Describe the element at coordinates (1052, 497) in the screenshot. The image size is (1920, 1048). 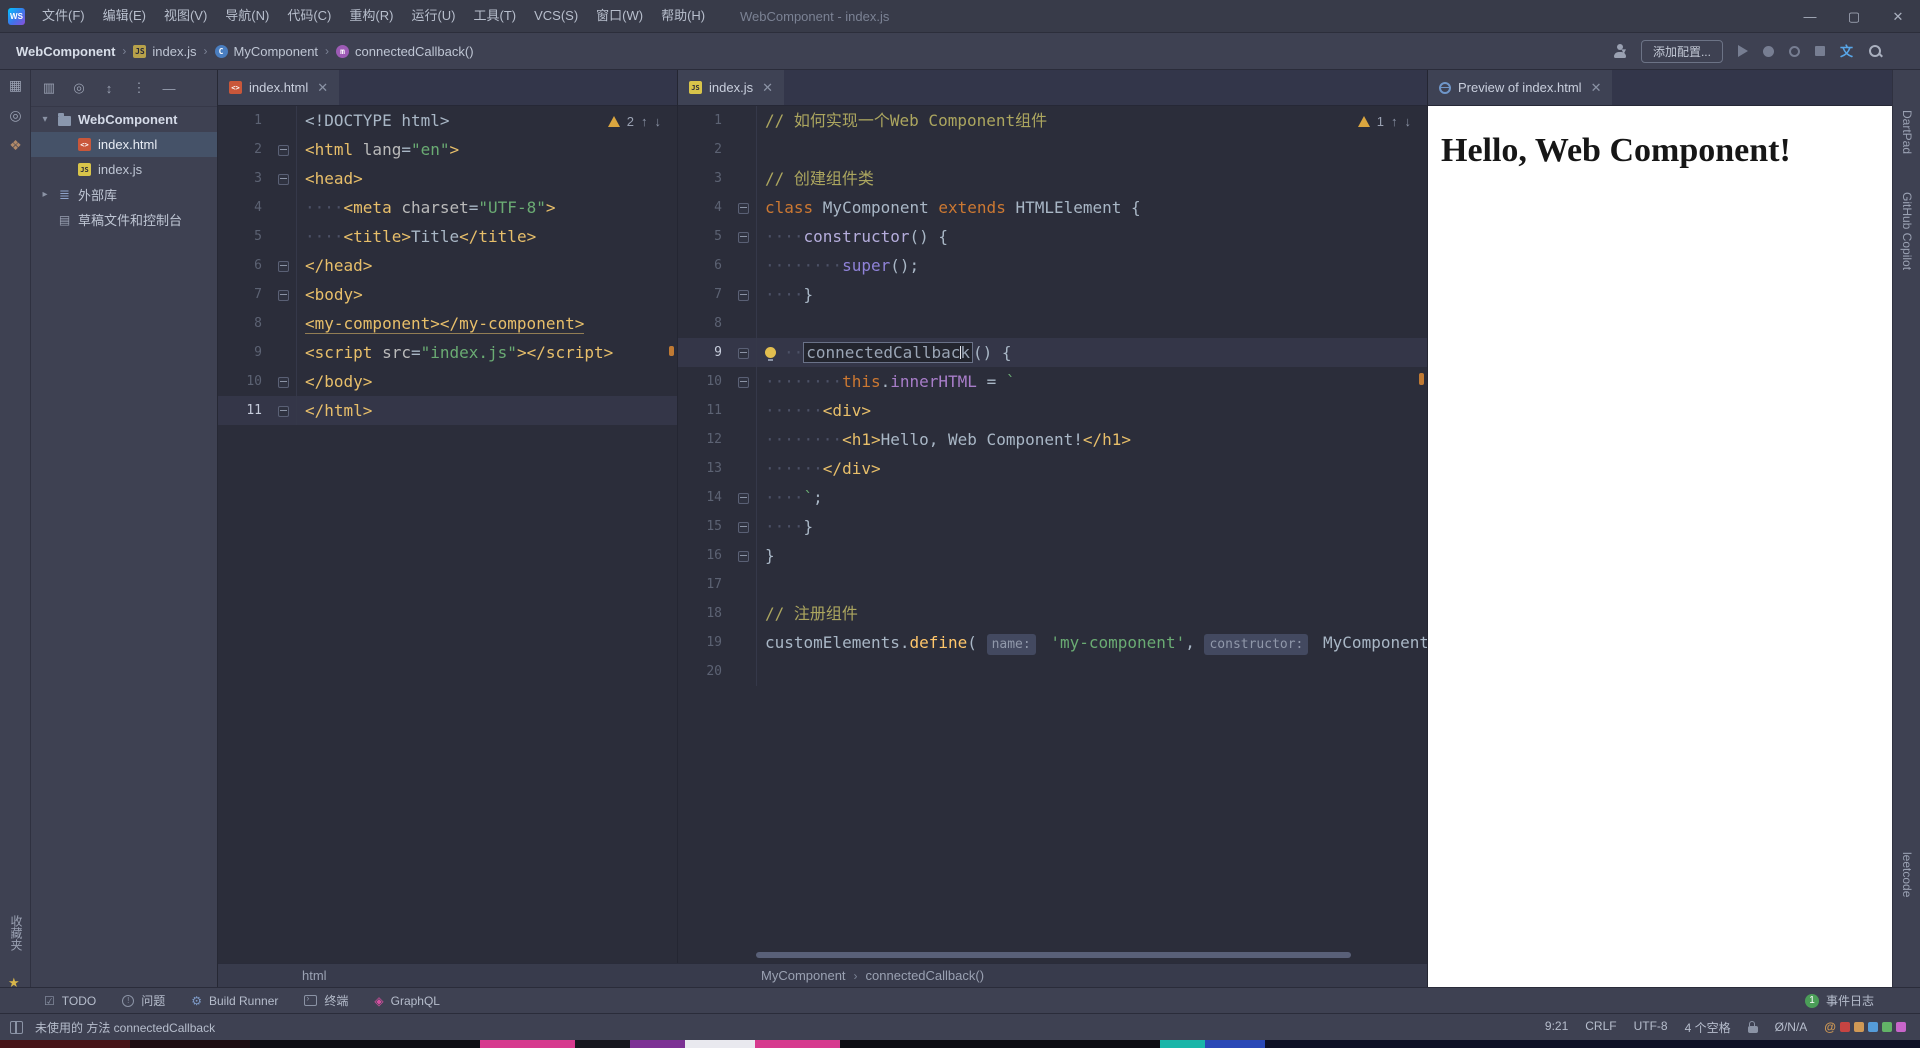
I see `code-line: 14 ····`;` at that location.